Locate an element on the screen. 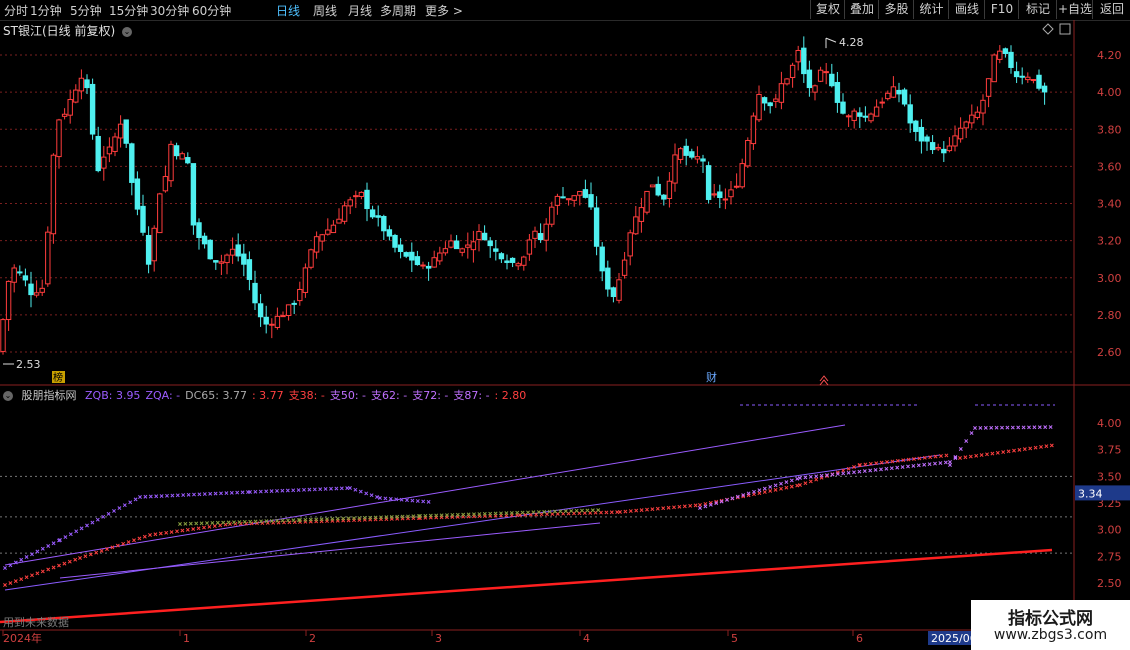 The width and height of the screenshot is (1130, 650). toolbar-button-6: 标记 is located at coordinates (1037, 9).